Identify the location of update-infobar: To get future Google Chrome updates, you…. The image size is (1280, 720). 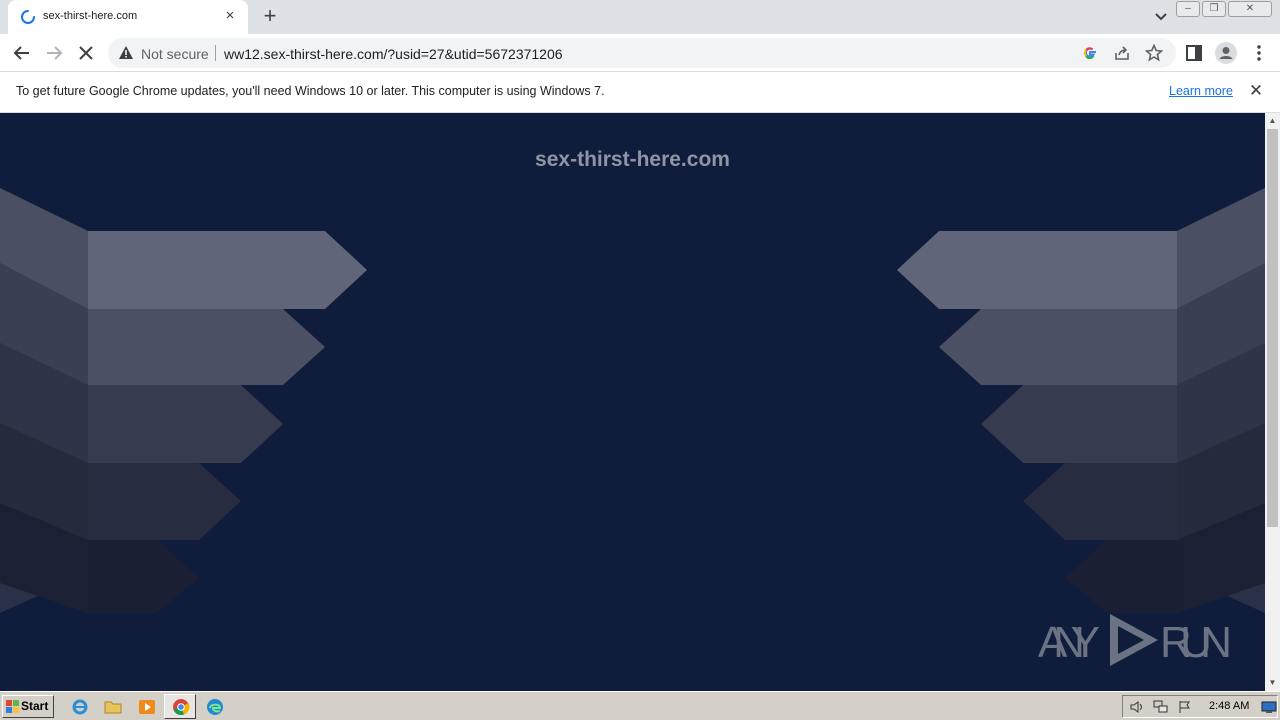
(640, 92).